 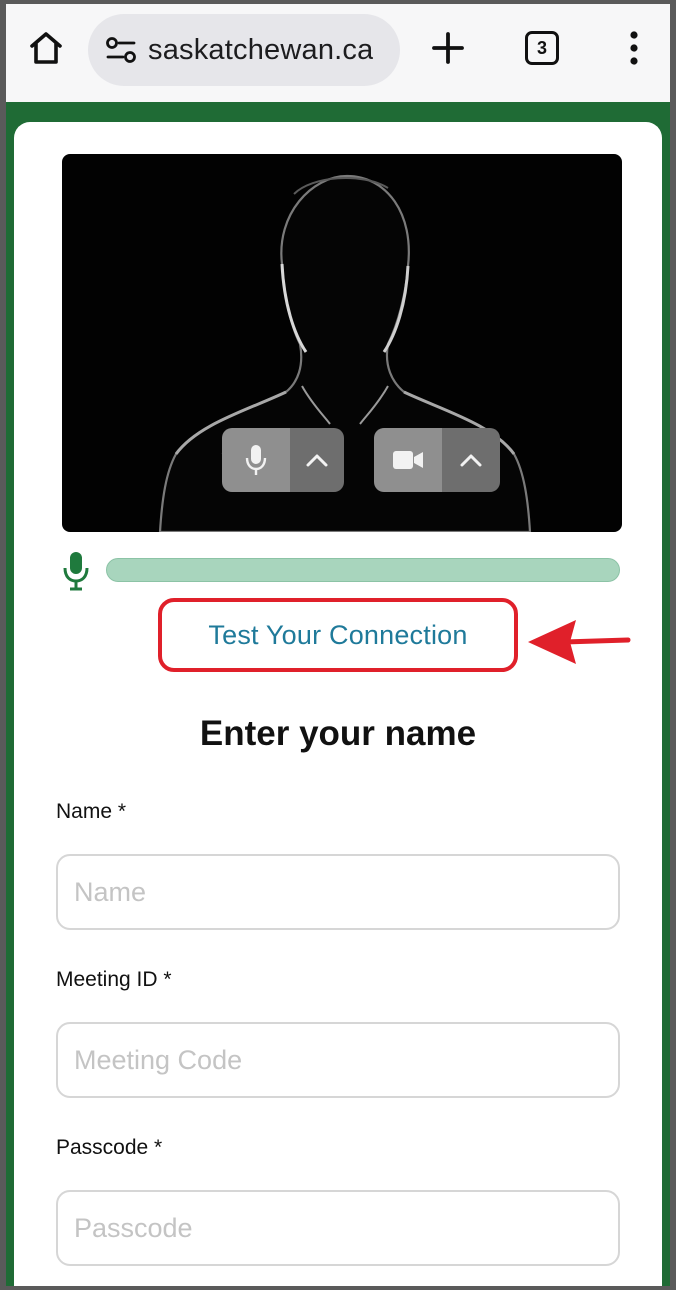 I want to click on passcode-label: Passcode *, so click(x=109, y=1147).